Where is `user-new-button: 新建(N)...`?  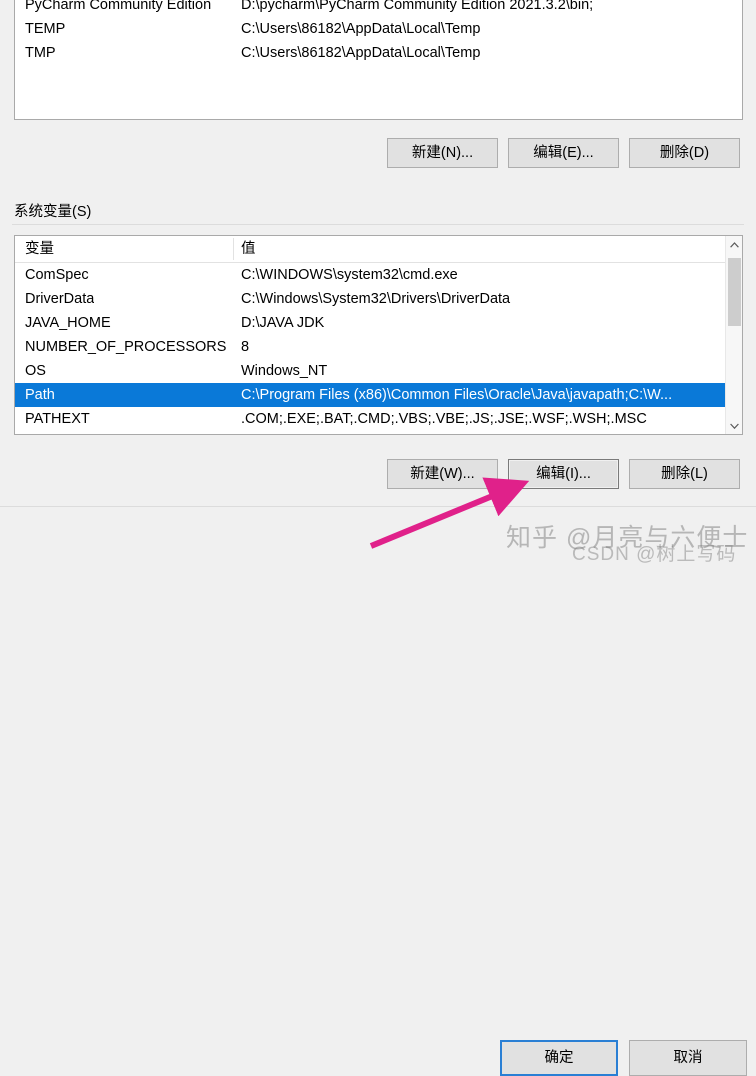
user-new-button: 新建(N)... is located at coordinates (442, 153).